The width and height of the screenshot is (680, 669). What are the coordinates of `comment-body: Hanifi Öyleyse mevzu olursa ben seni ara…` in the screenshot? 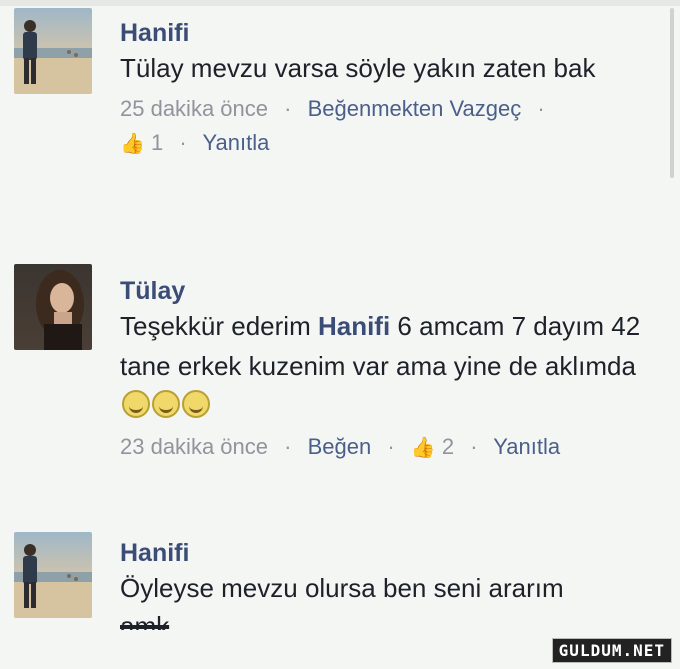 It's located at (390, 584).